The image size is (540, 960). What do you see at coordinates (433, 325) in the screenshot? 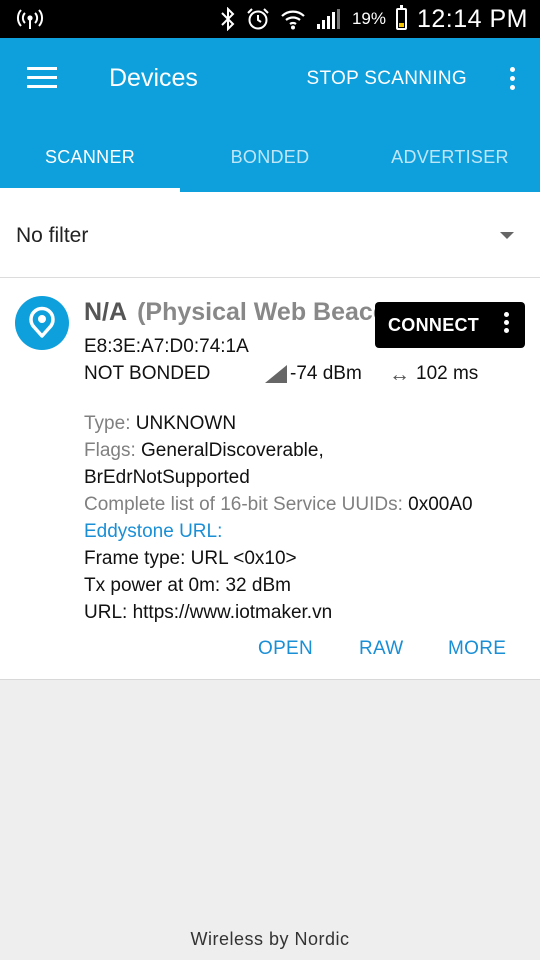
I see `connect-button: CONNECT` at bounding box center [433, 325].